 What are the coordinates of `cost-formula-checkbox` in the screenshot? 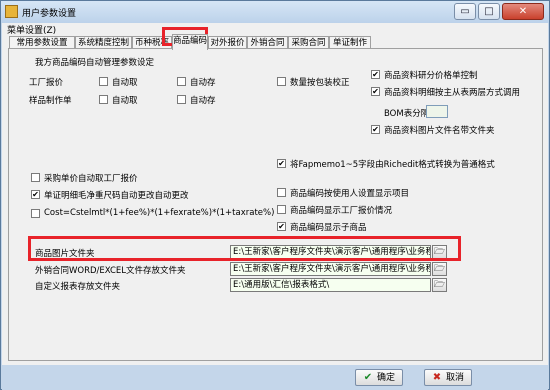 It's located at (35, 213).